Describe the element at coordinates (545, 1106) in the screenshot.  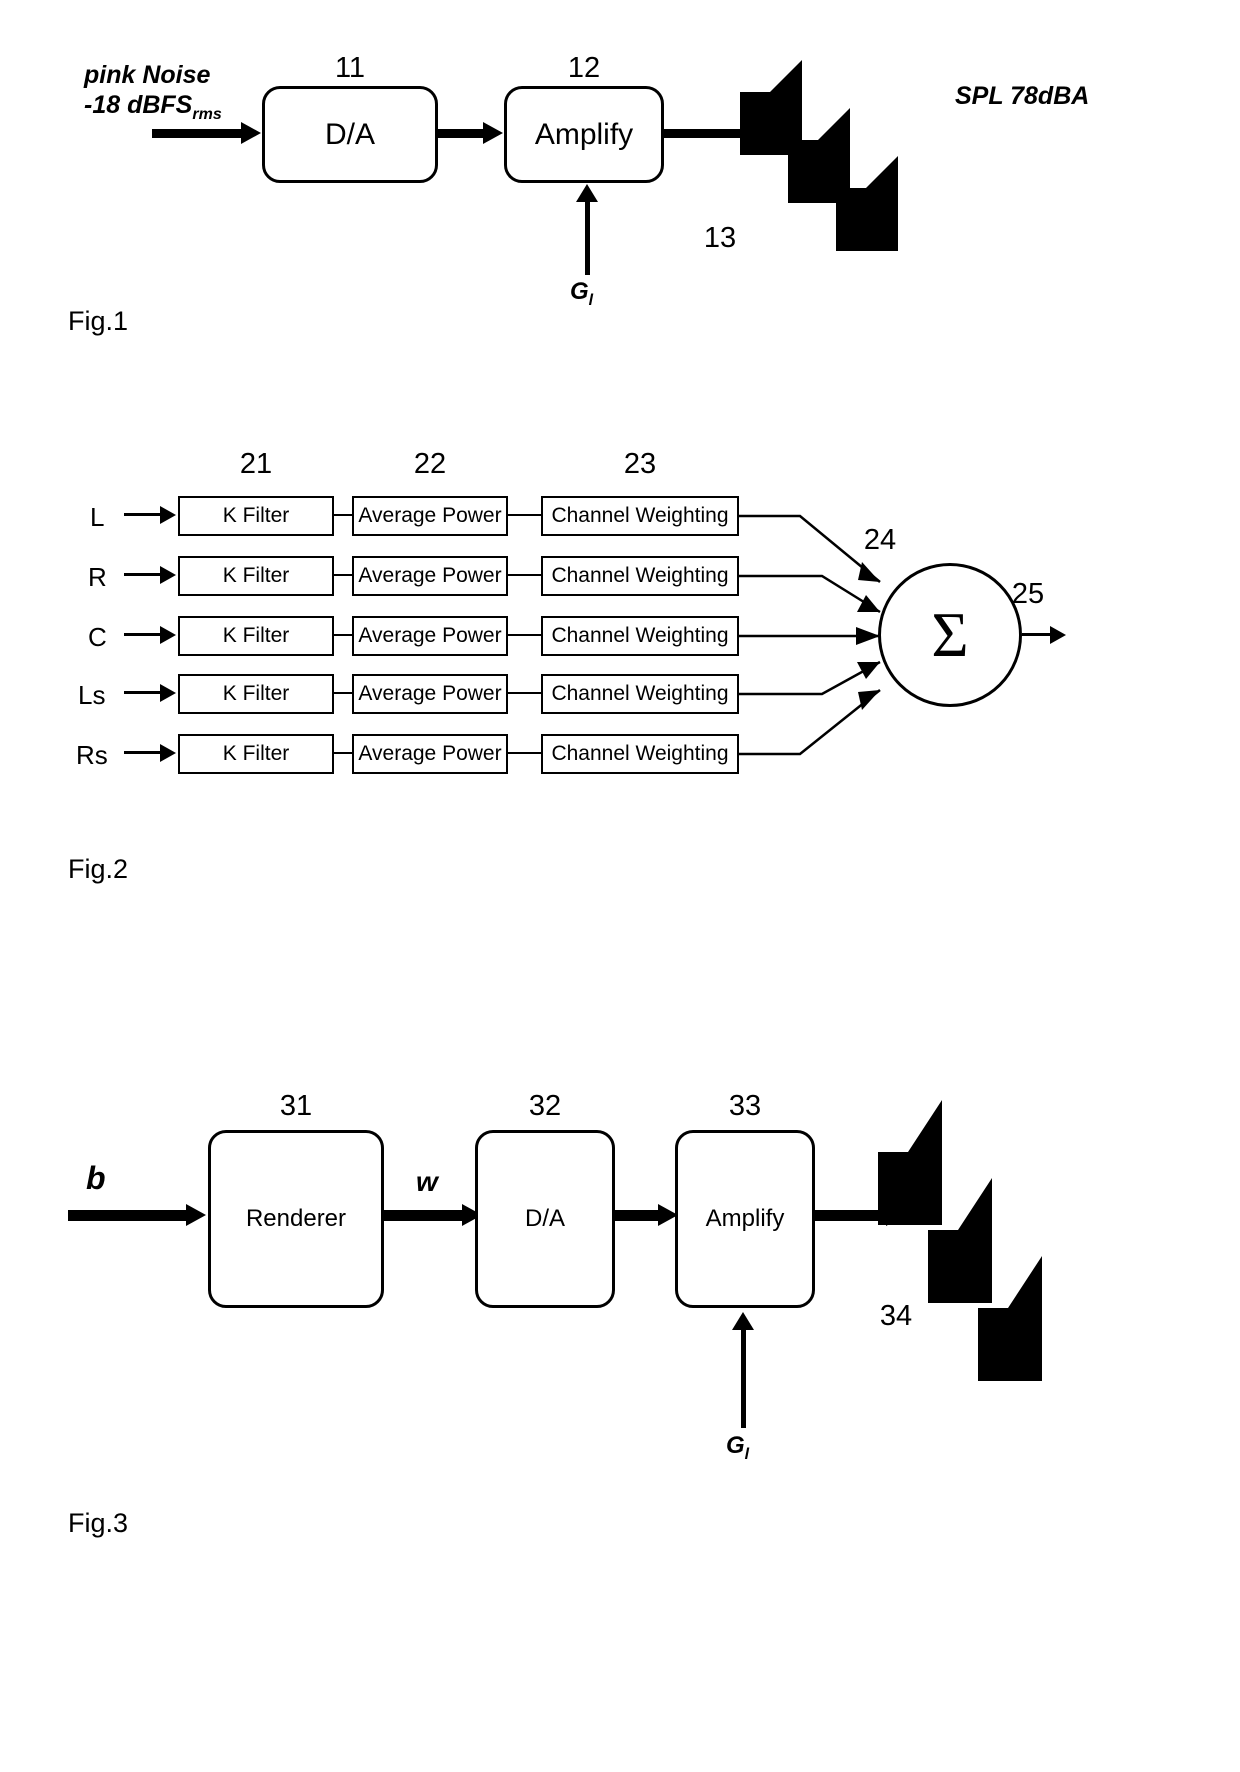
I see `fig3-ref-32: 32` at that location.